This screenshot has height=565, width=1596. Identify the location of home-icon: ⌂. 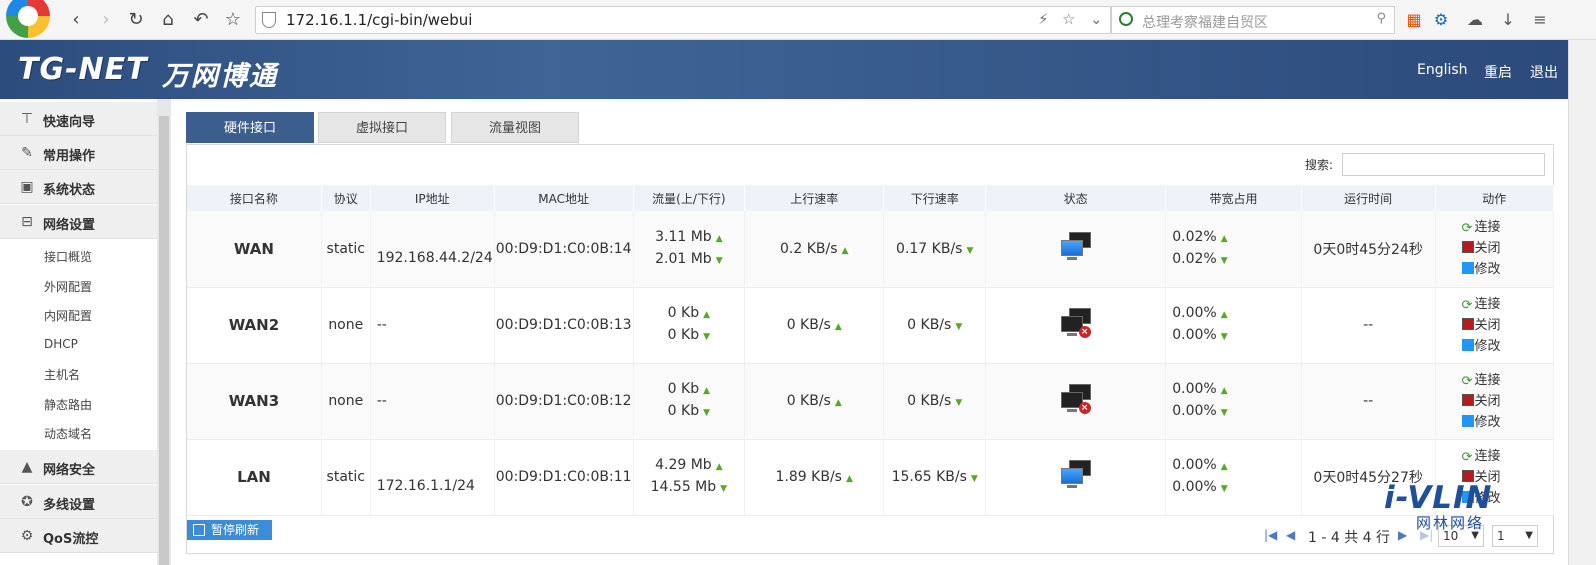
(168, 20).